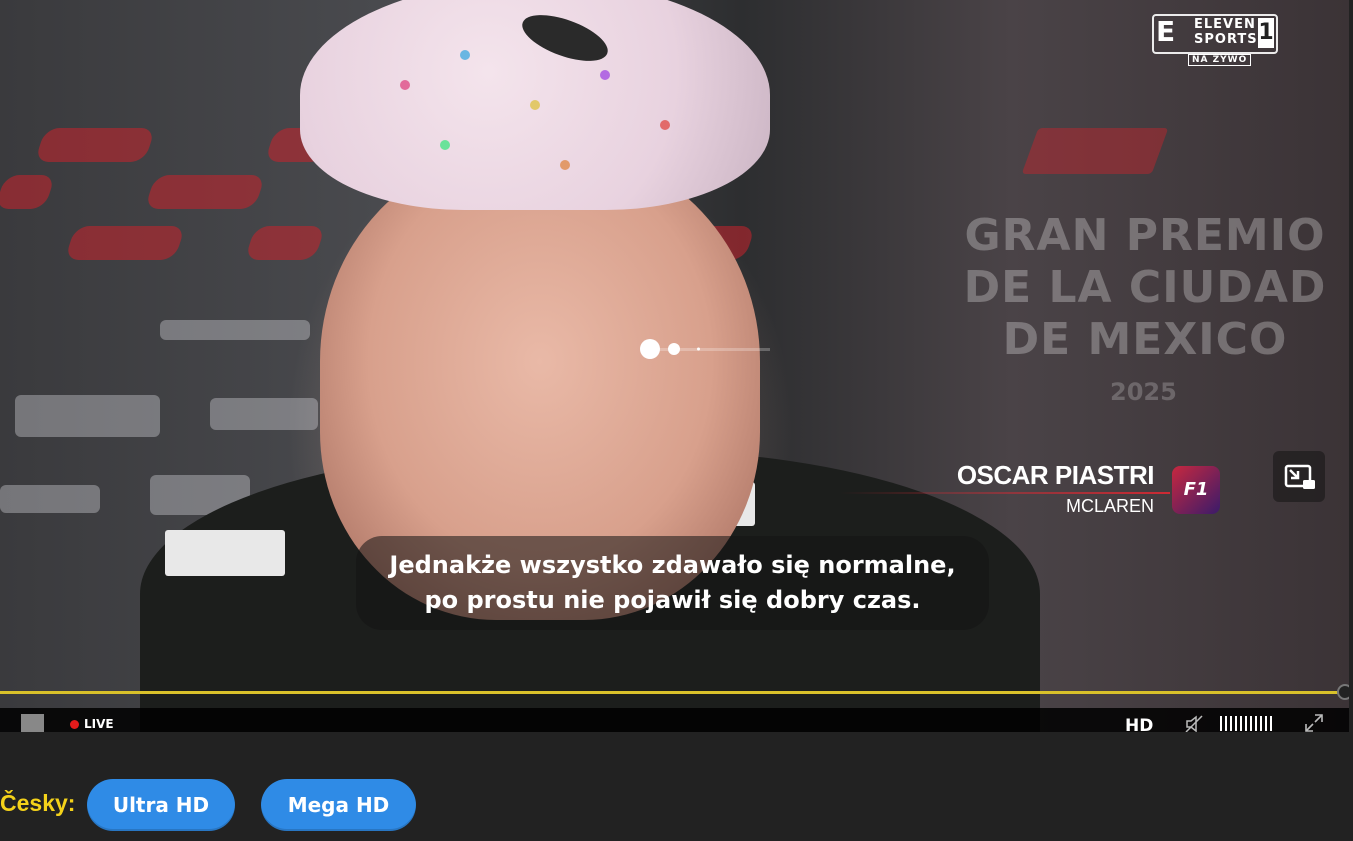 The width and height of the screenshot is (1353, 841). Describe the element at coordinates (674, 720) in the screenshot. I see `control-bar: LIVE HD` at that location.